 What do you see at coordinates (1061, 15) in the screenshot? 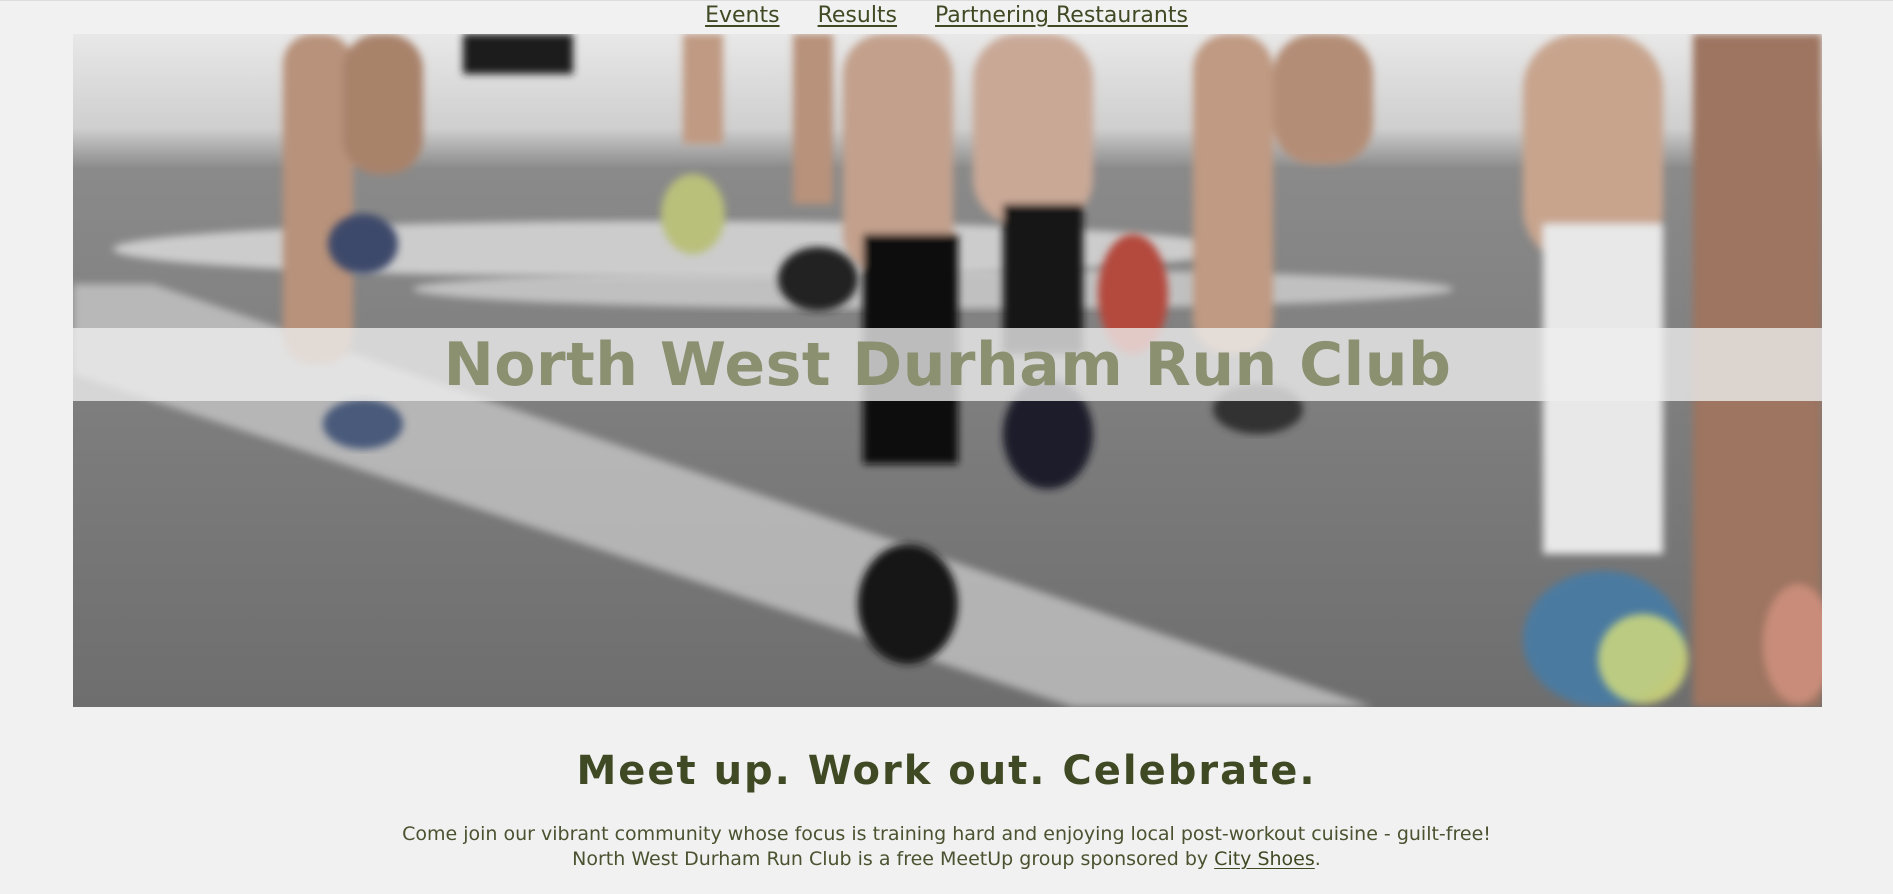
I see `nav-link-partnering-restaurants: Partnering Restaurants` at bounding box center [1061, 15].